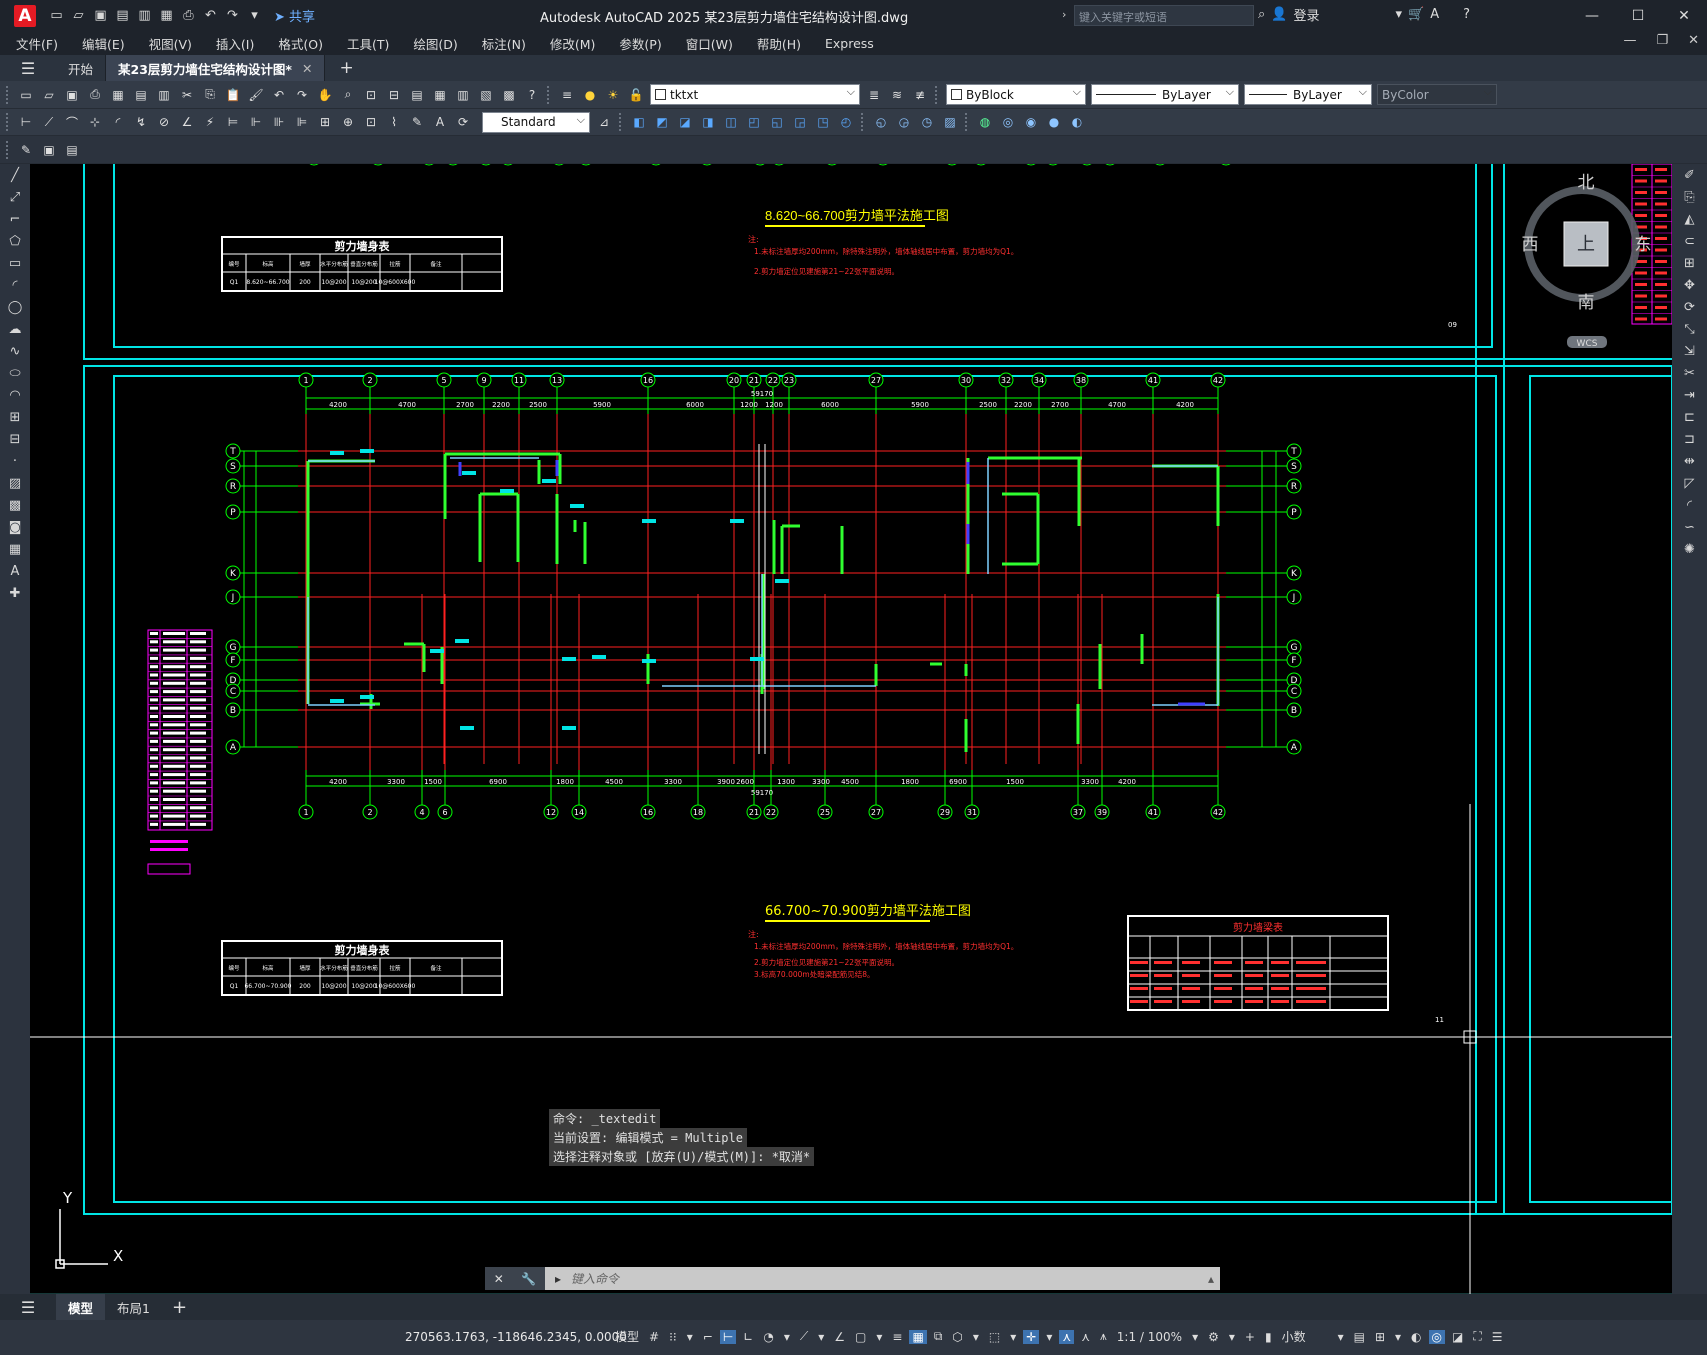  I want to click on copy-object-icon: ⎘, so click(1689, 197).